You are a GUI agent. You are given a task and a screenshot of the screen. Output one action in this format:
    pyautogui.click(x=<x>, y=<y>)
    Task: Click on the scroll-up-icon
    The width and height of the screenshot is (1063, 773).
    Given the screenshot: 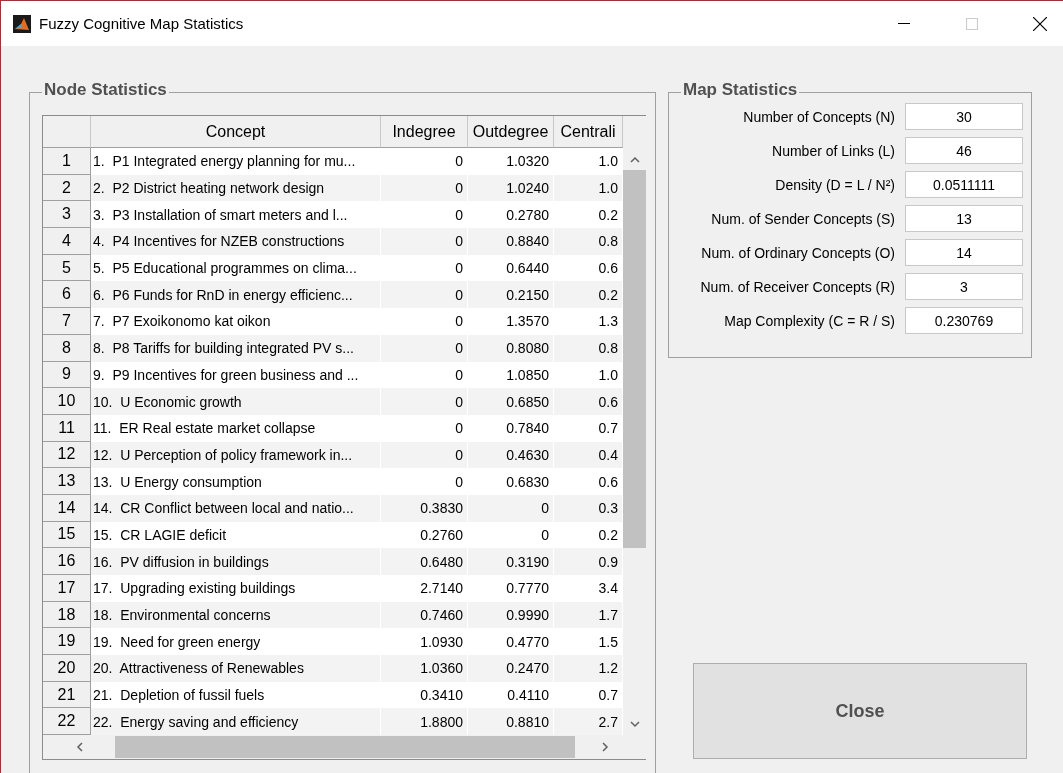 What is the action you would take?
    pyautogui.click(x=634, y=159)
    